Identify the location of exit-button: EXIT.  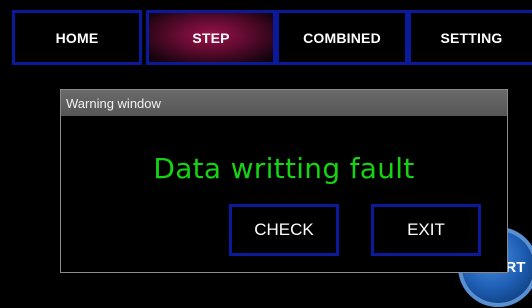
(426, 230).